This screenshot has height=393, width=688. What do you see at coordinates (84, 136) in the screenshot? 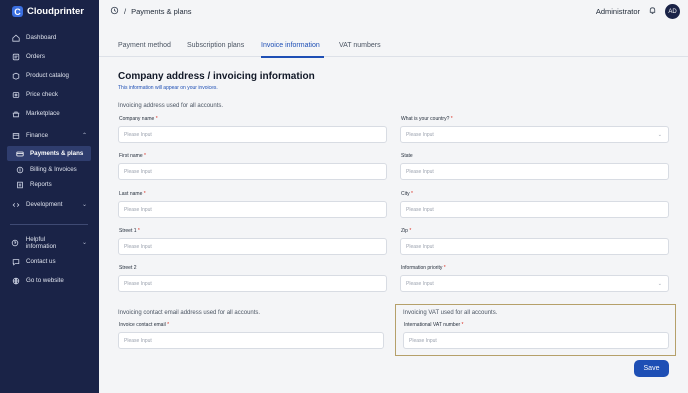
I see `chevron-up-icon: ⌃` at bounding box center [84, 136].